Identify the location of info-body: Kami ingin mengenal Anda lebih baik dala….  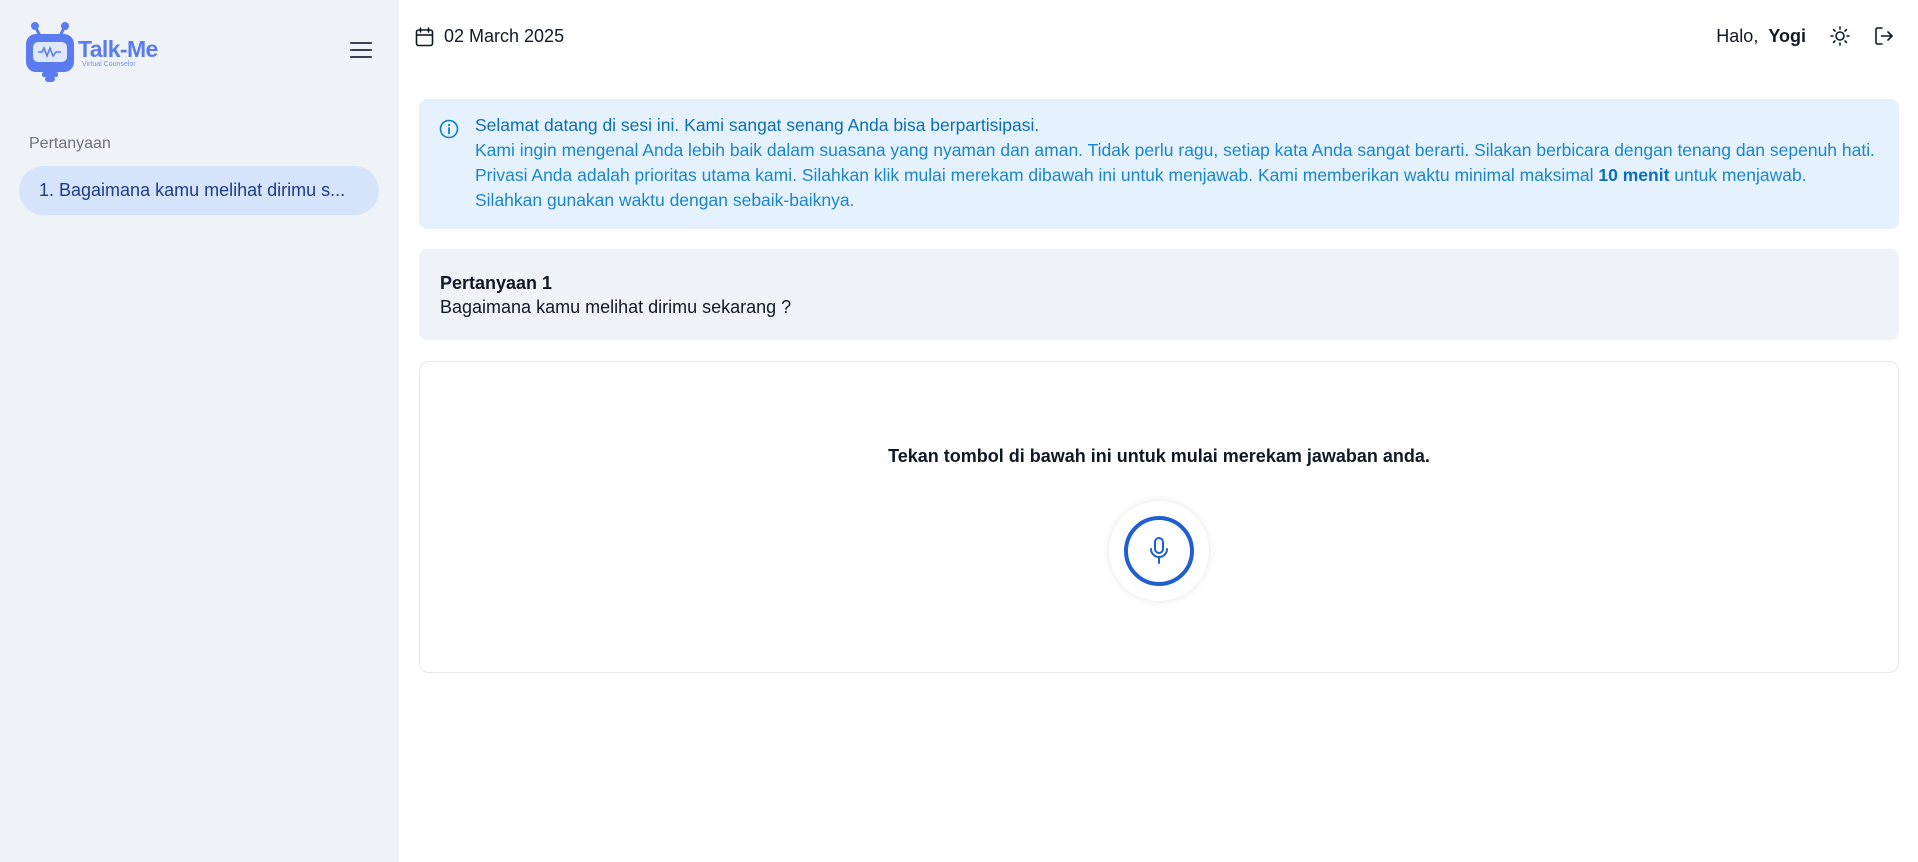
(1175, 175).